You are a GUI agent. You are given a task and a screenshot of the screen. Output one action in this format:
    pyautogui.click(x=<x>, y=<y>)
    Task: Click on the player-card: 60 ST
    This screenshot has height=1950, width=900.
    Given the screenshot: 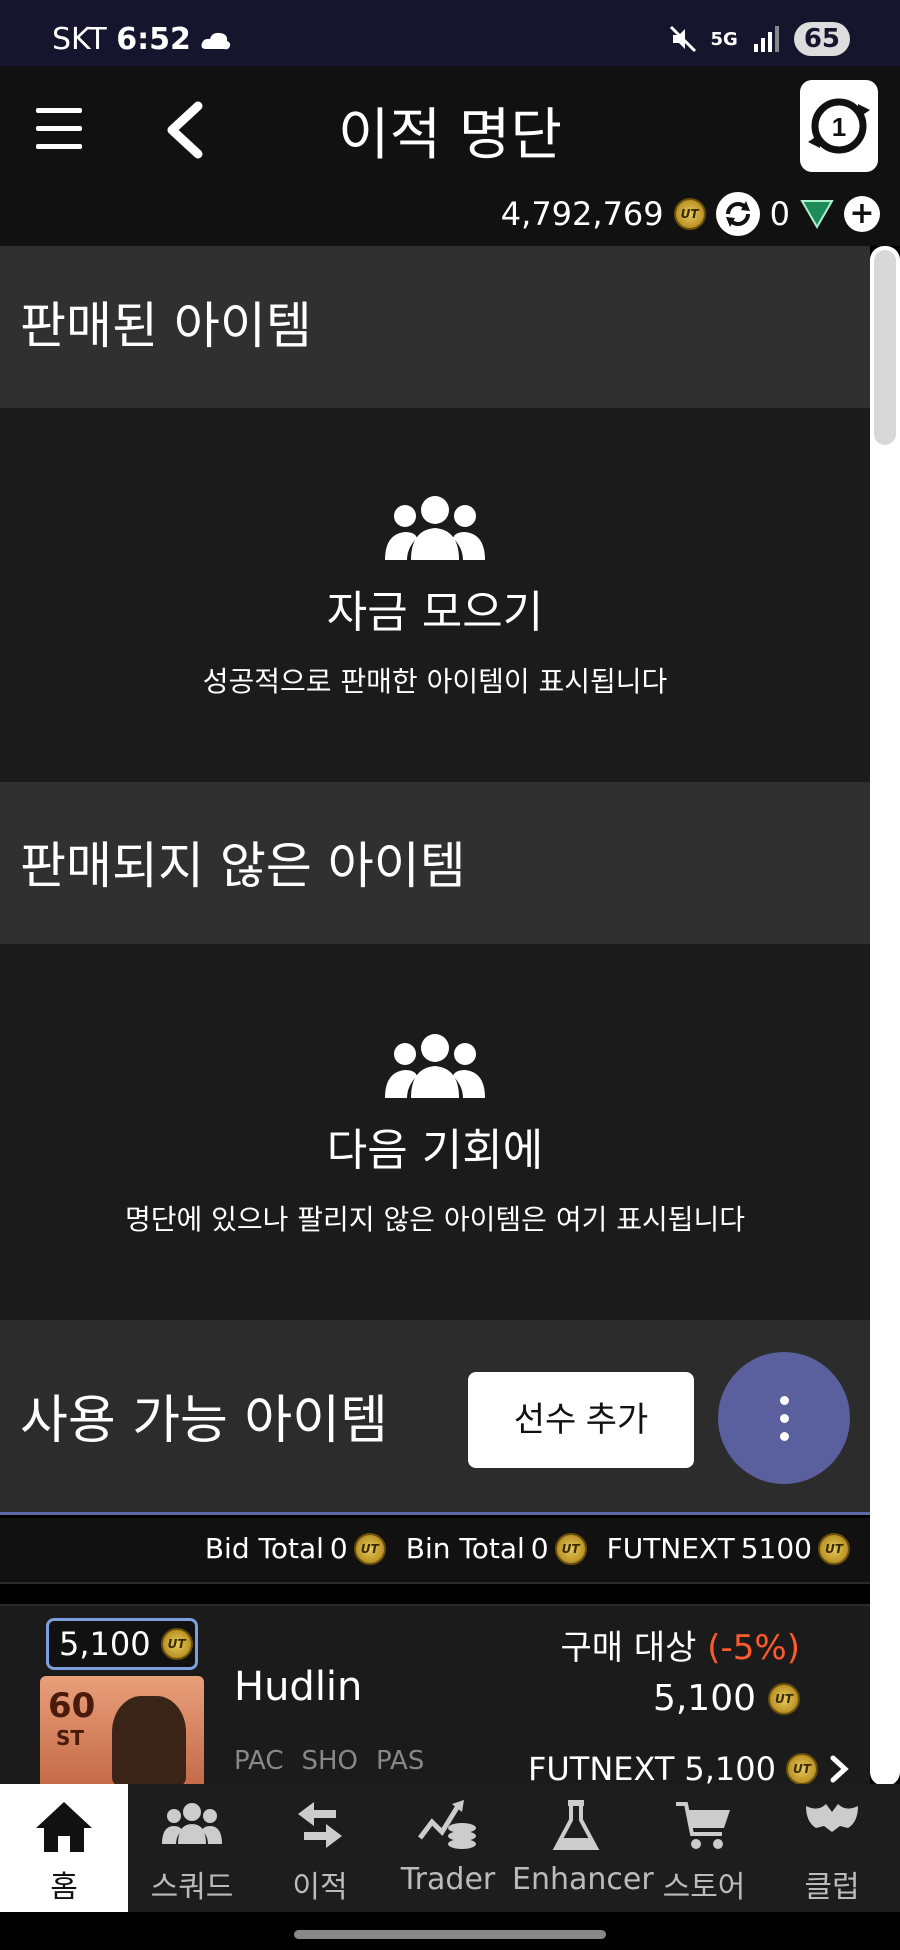 What is the action you would take?
    pyautogui.click(x=122, y=1731)
    